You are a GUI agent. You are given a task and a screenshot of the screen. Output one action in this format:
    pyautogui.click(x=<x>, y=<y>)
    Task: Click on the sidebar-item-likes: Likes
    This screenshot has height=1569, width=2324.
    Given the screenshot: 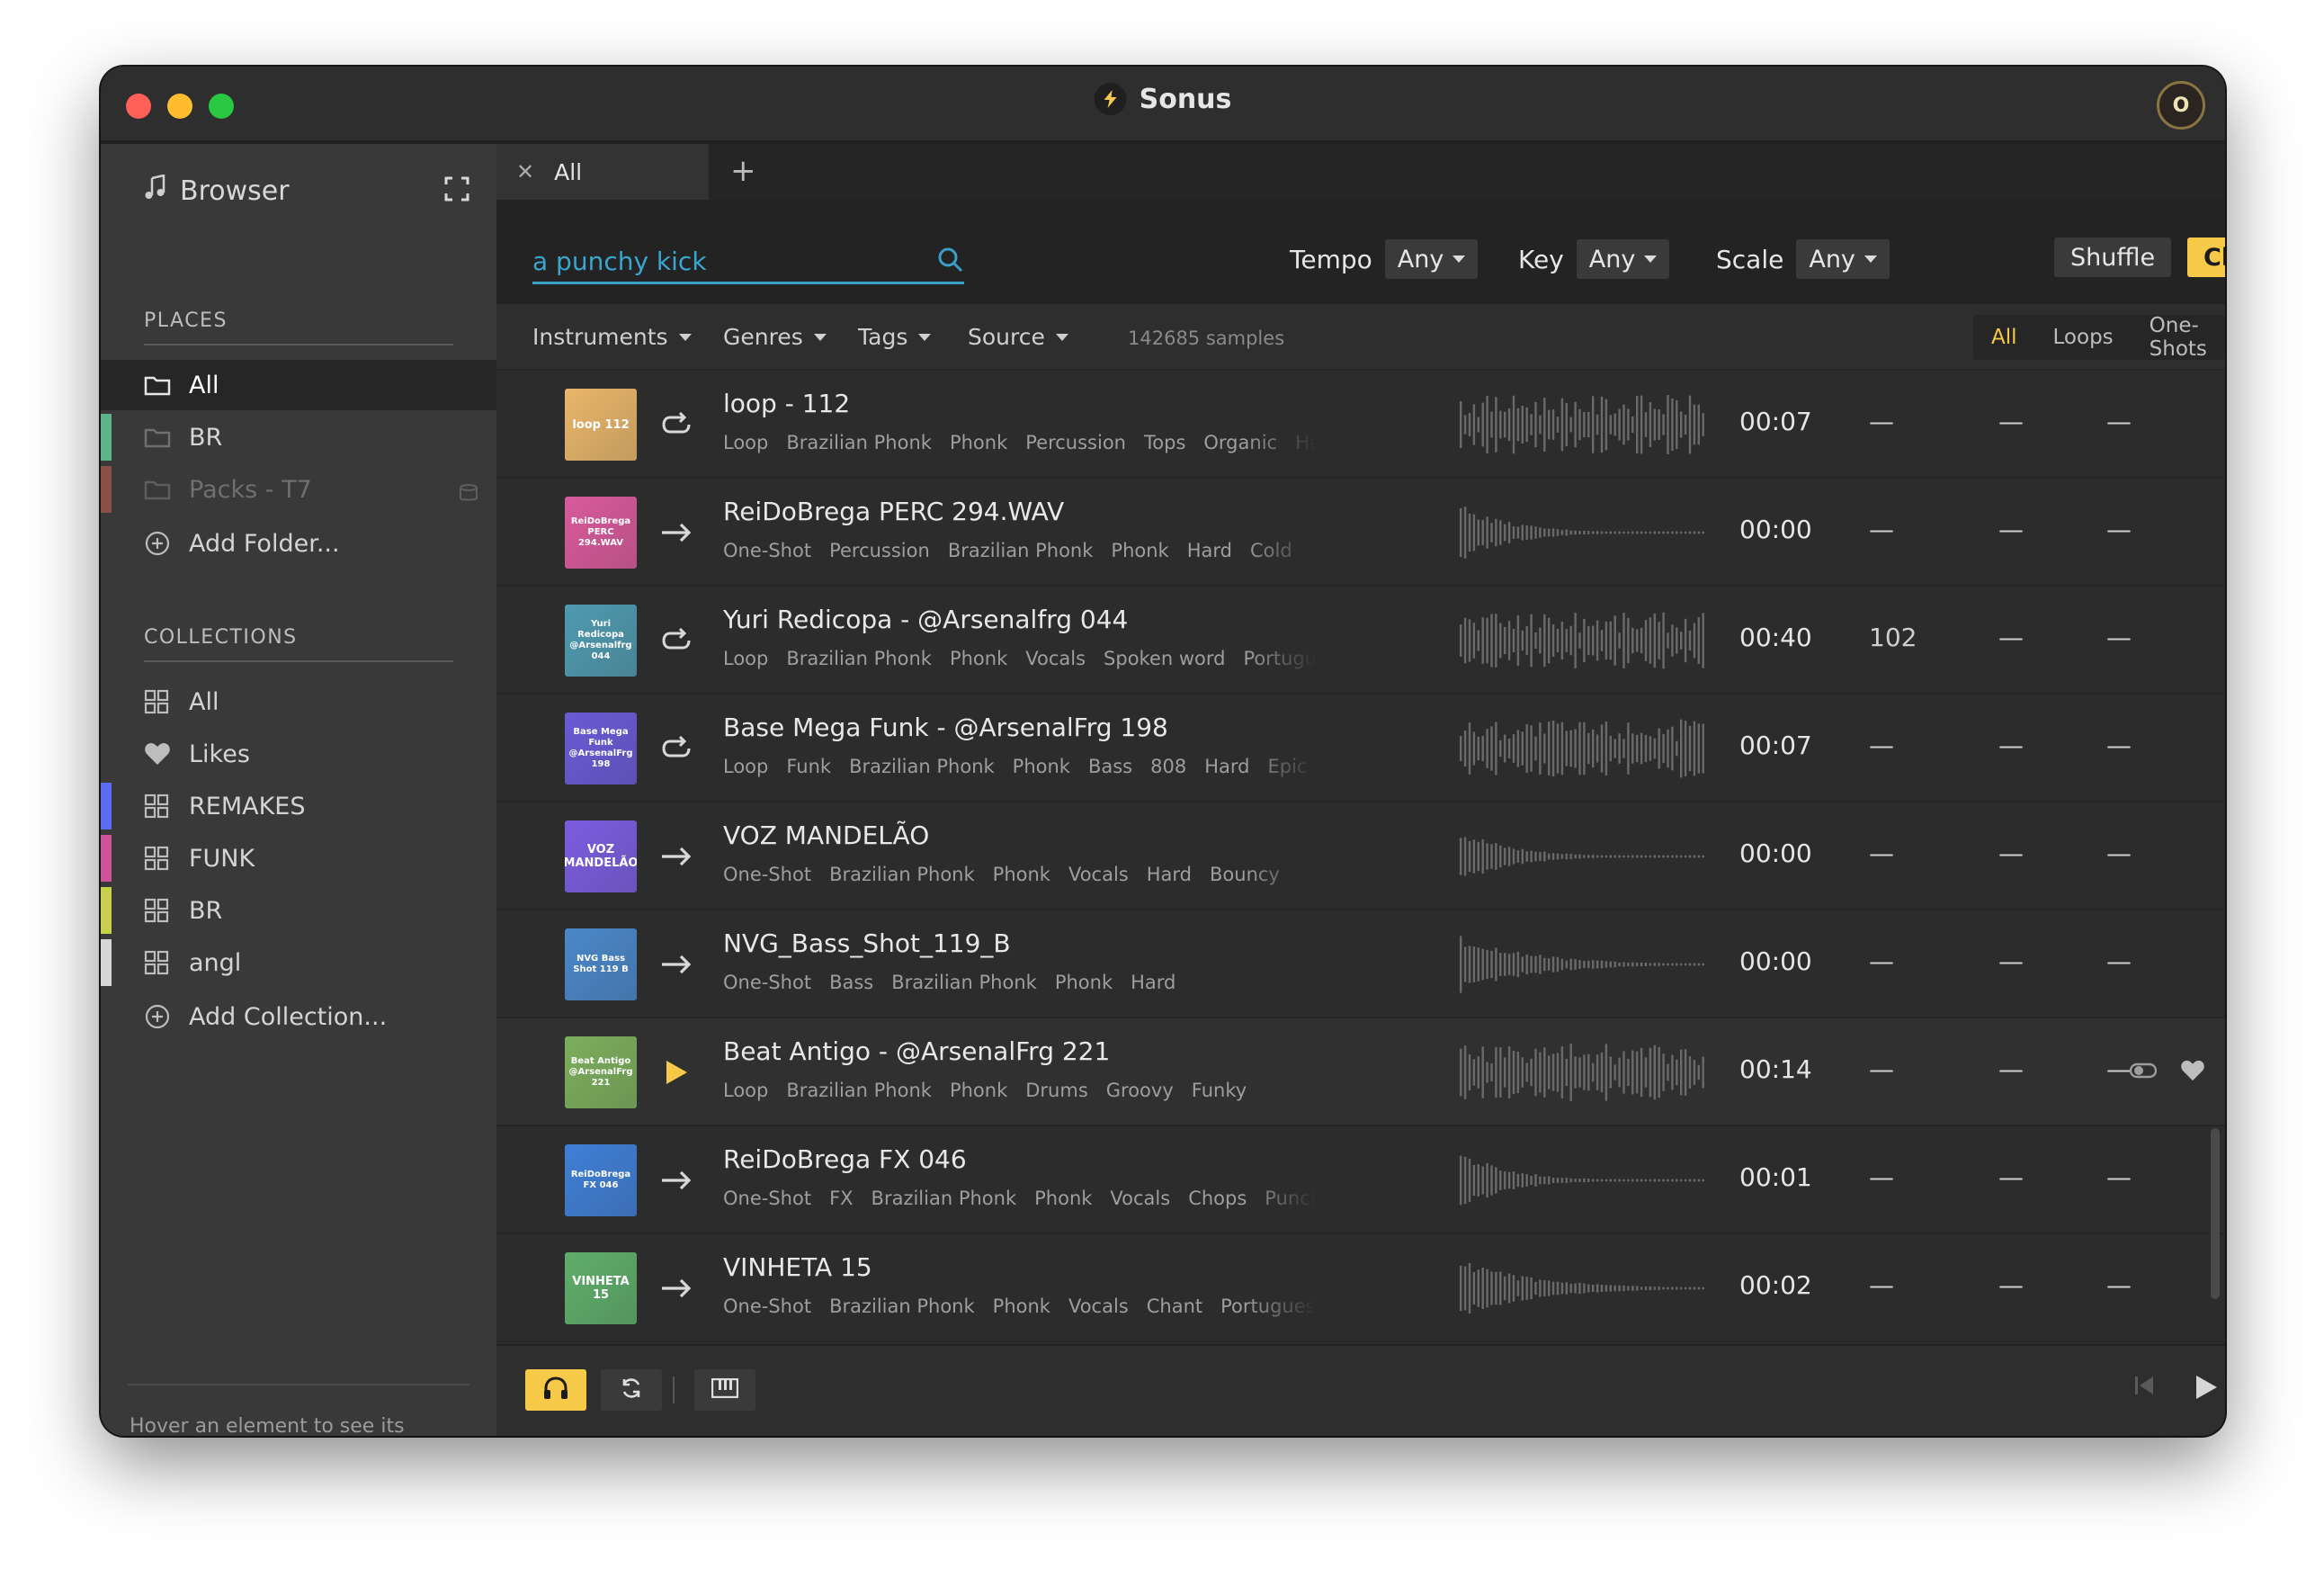 What is the action you would take?
    pyautogui.click(x=298, y=754)
    